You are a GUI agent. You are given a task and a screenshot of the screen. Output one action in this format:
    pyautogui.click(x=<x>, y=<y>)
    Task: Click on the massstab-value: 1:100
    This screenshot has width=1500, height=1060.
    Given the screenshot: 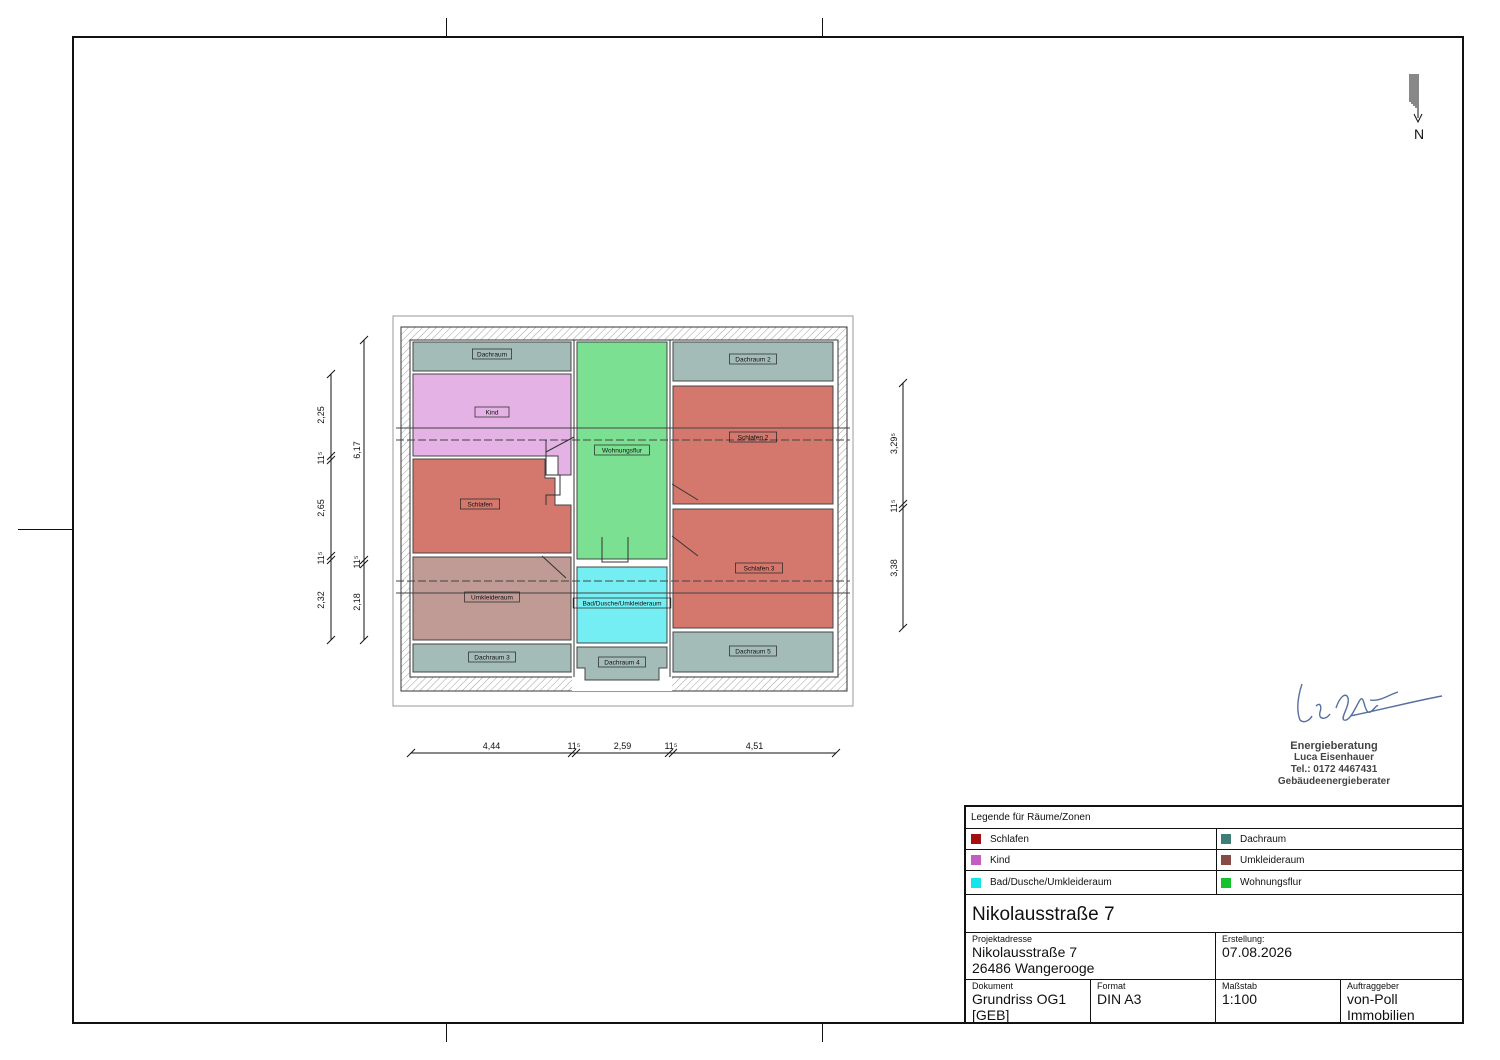 What is the action you would take?
    pyautogui.click(x=1240, y=999)
    